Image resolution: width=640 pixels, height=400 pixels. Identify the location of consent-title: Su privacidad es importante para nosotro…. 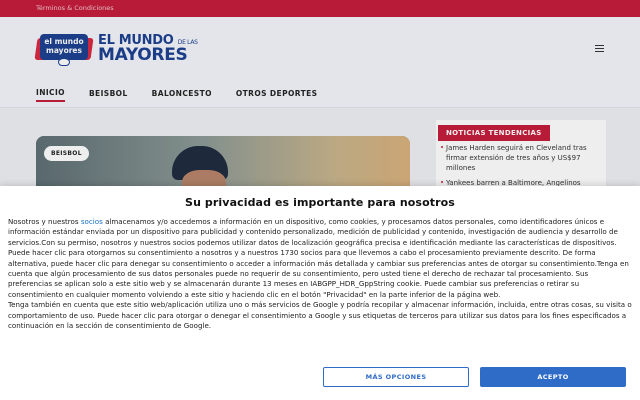
(320, 202).